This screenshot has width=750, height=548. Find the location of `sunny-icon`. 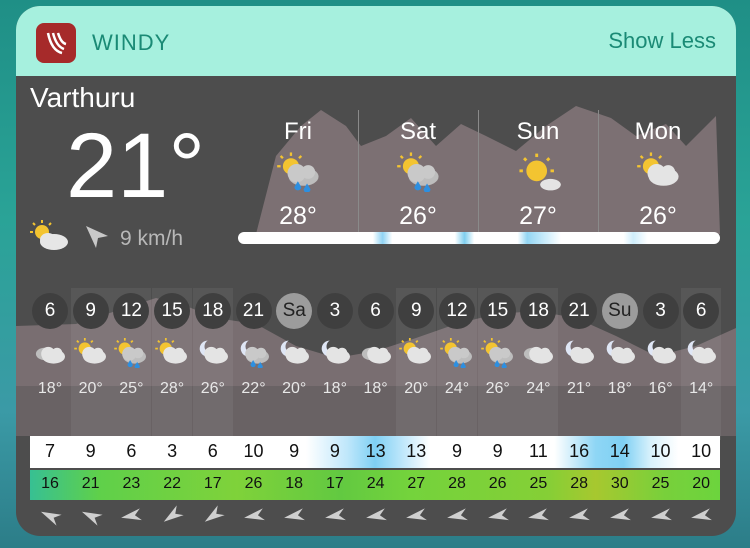

sunny-icon is located at coordinates (539, 174).